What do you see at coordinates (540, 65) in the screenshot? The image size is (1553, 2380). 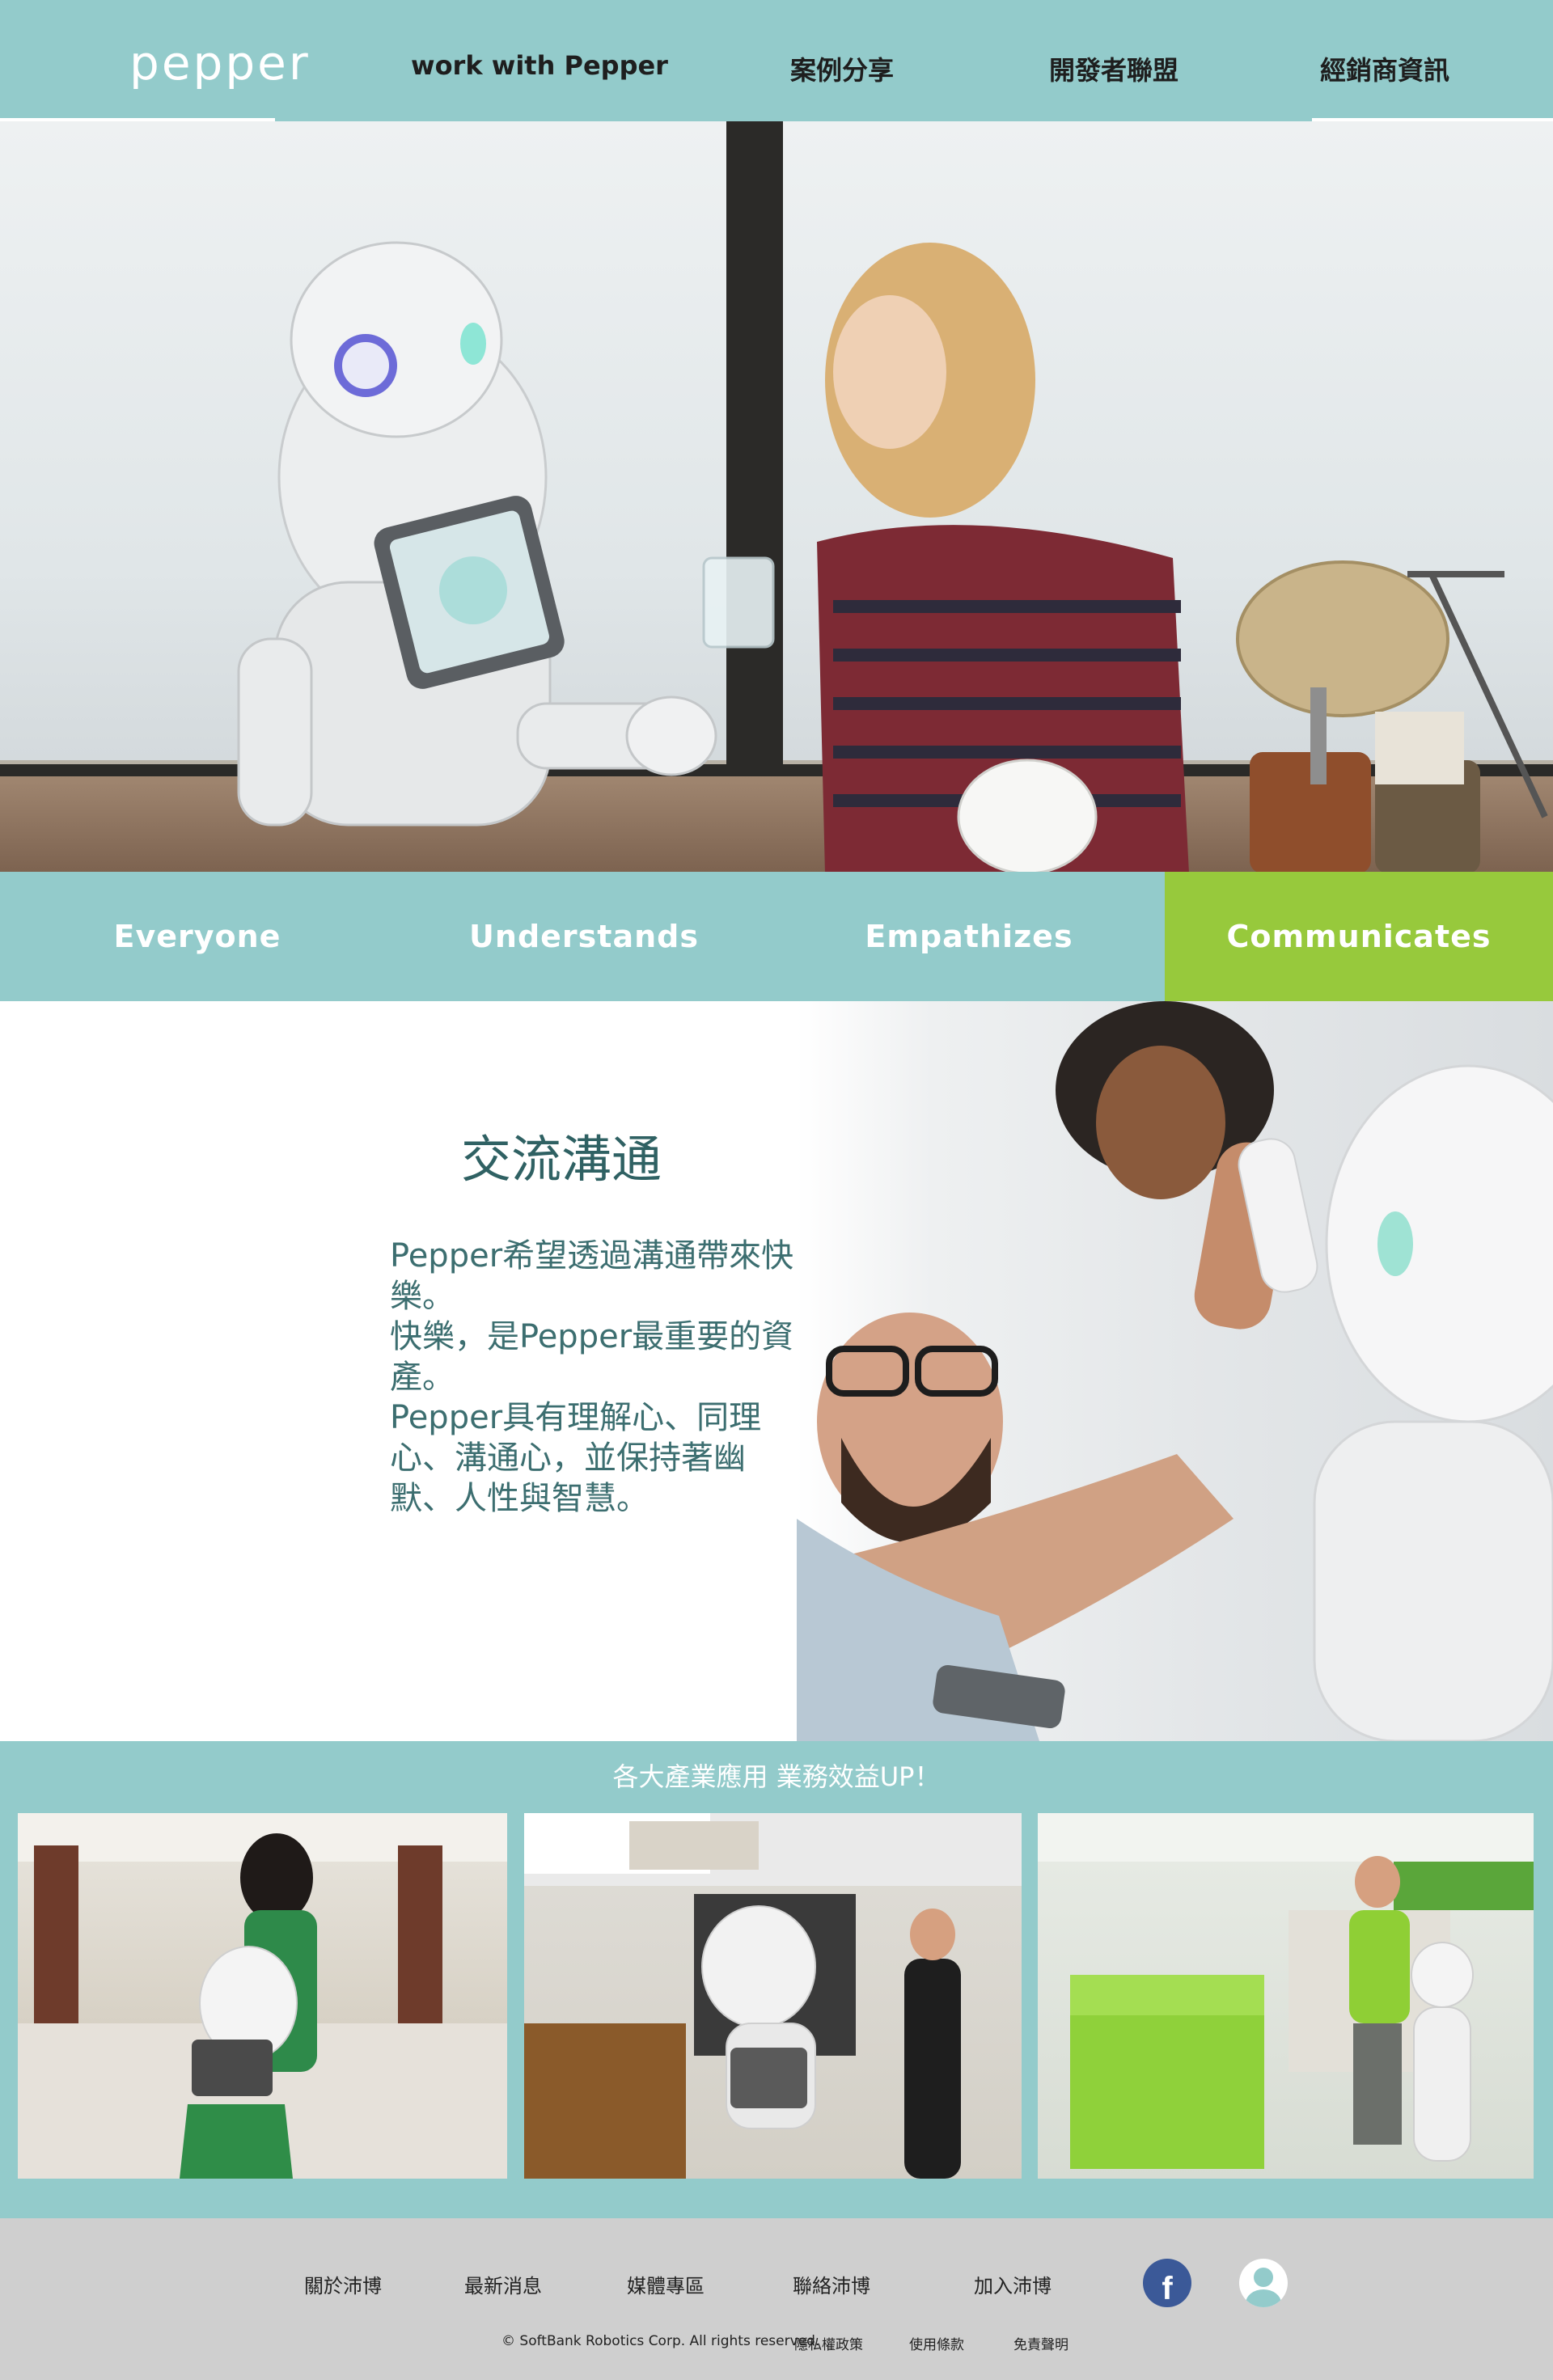 I see `nav-work-with-pepper: work with Pepper` at bounding box center [540, 65].